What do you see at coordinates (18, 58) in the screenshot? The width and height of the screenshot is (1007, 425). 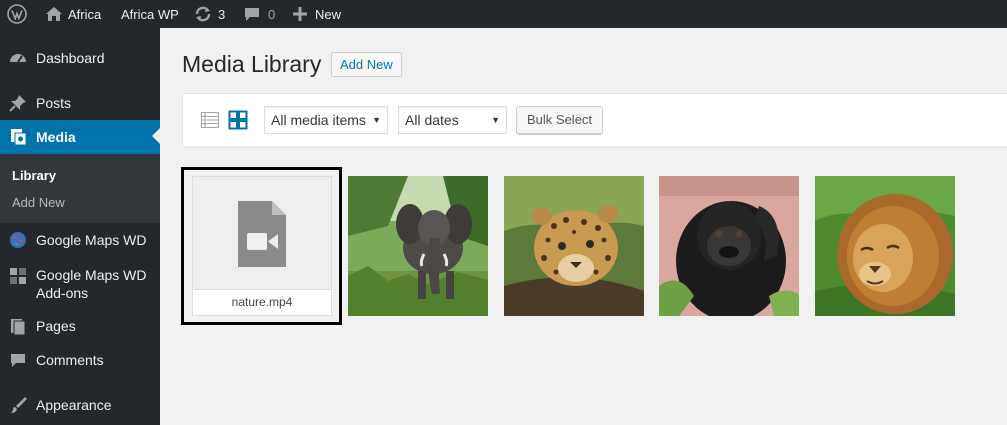 I see `dashboard-icon` at bounding box center [18, 58].